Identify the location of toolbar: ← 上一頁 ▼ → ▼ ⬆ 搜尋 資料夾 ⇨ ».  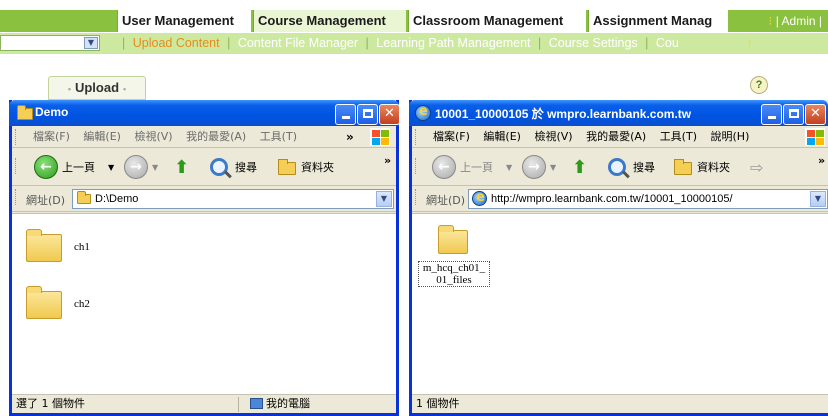
(620, 167).